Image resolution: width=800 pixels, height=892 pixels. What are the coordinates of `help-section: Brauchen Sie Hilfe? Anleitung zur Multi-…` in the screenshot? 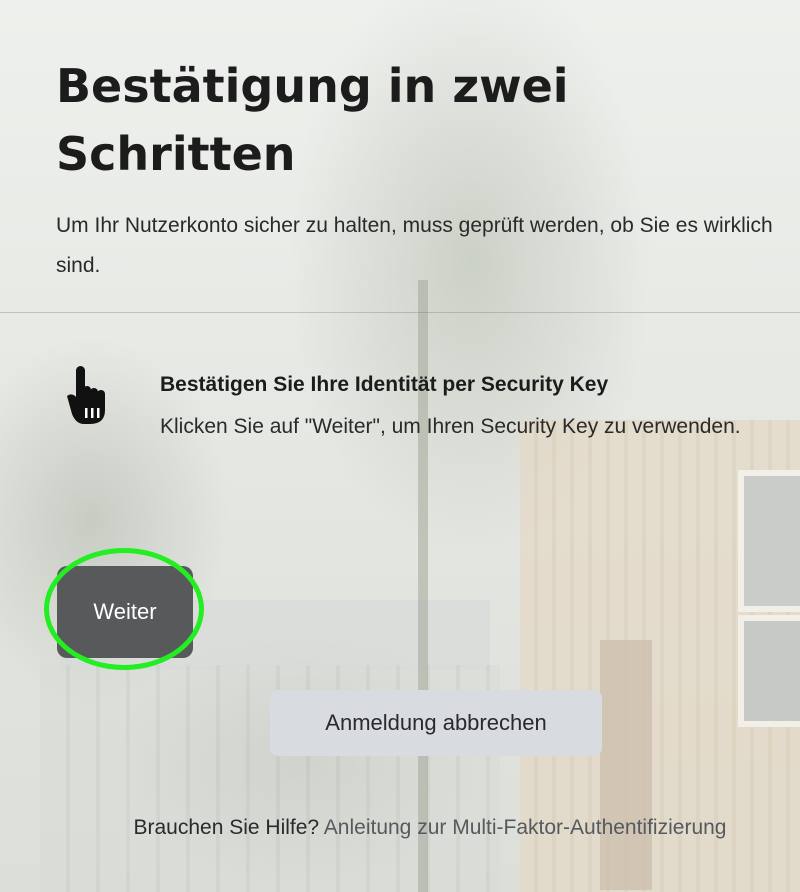 It's located at (430, 828).